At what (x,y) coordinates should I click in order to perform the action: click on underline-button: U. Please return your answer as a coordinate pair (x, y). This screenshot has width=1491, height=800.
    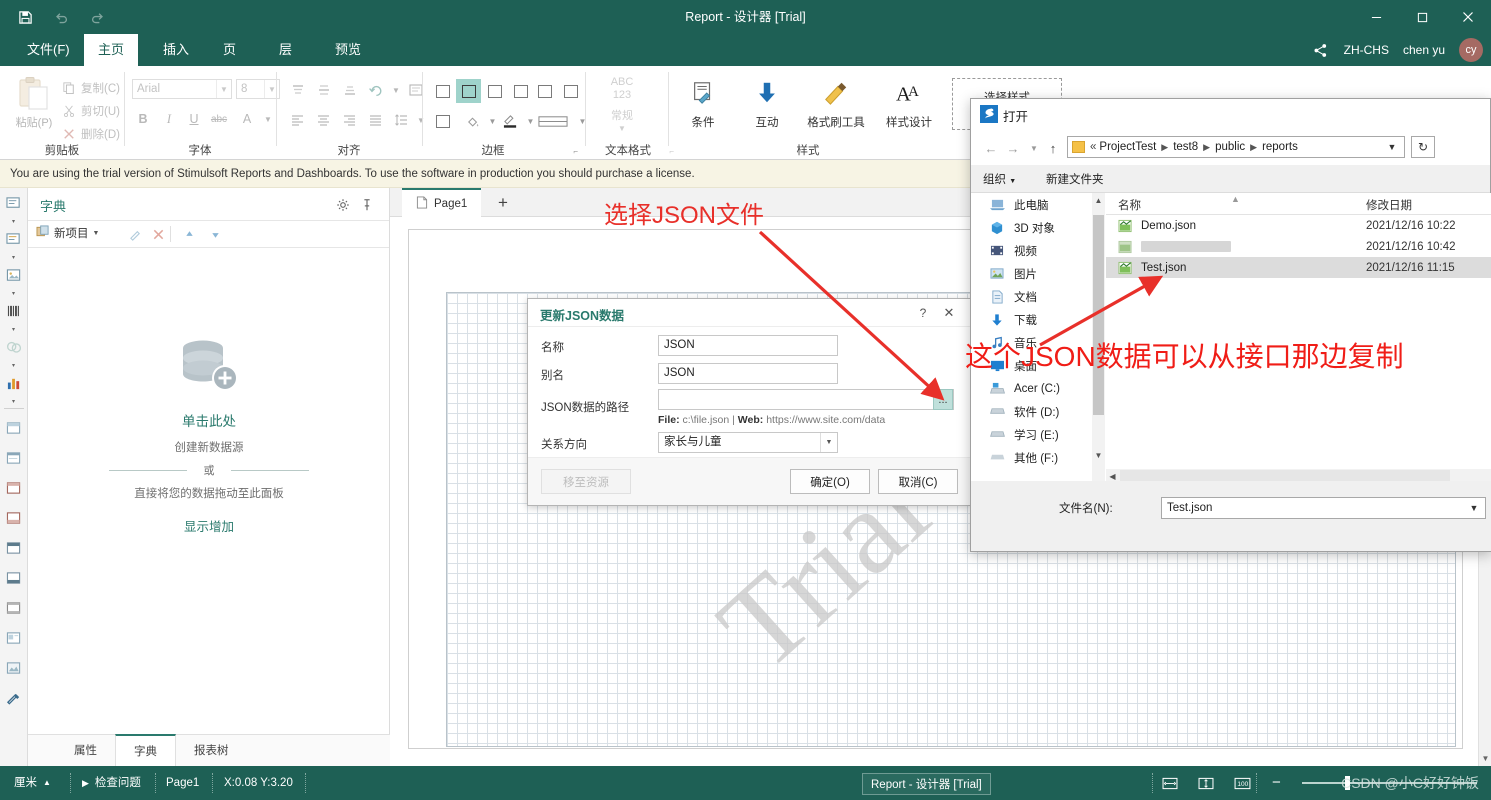
    Looking at the image, I should click on (194, 119).